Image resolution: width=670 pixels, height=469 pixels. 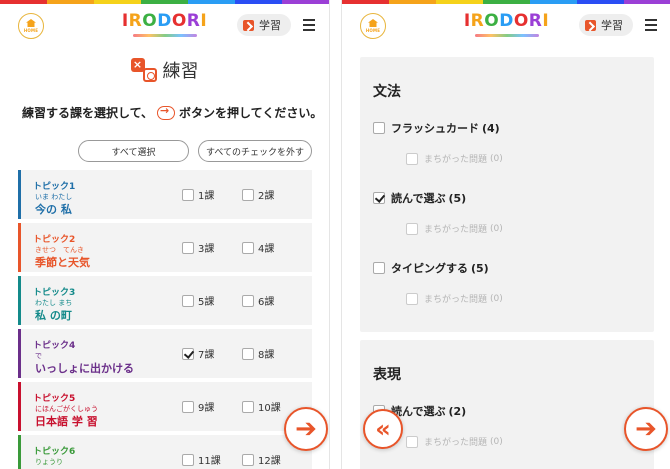 I want to click on topic-row: トピック5 にほんごがくしゅう 日本語 学 習 9課 10課, so click(x=165, y=406).